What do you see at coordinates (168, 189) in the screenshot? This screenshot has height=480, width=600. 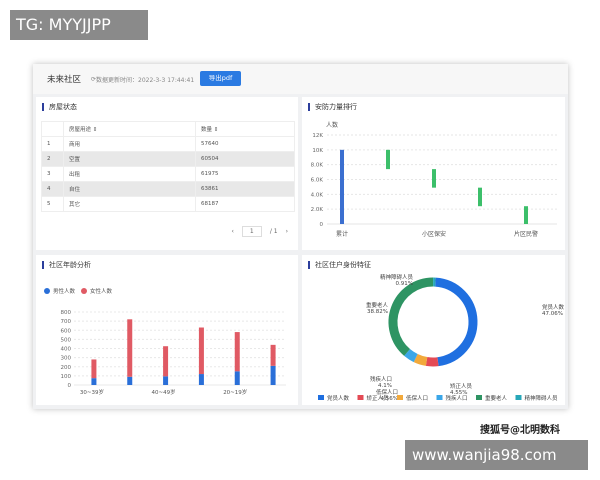 I see `table-row: 4 自住 63861` at bounding box center [168, 189].